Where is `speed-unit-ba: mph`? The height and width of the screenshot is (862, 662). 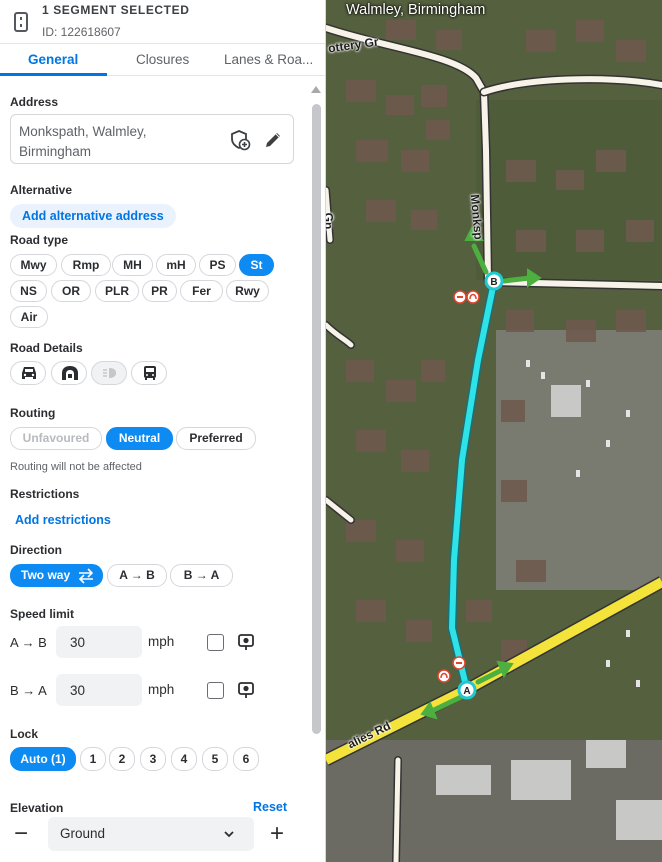
speed-unit-ba: mph is located at coordinates (161, 689).